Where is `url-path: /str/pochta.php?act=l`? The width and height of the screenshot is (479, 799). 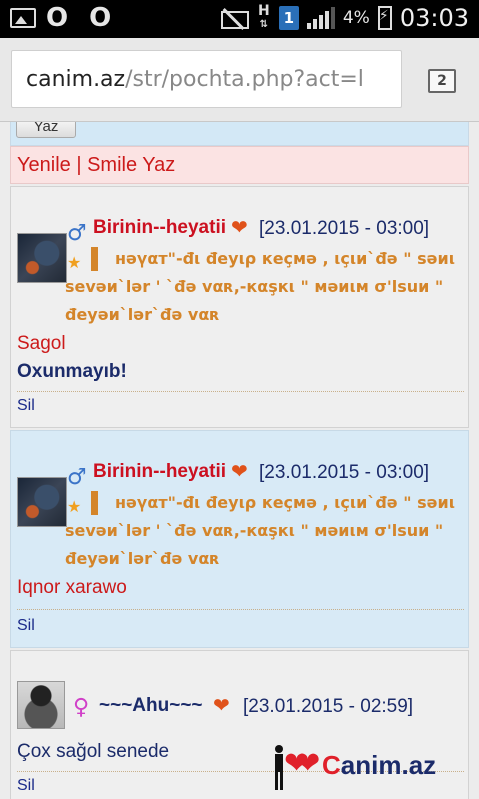 url-path: /str/pochta.php?act=l is located at coordinates (244, 79).